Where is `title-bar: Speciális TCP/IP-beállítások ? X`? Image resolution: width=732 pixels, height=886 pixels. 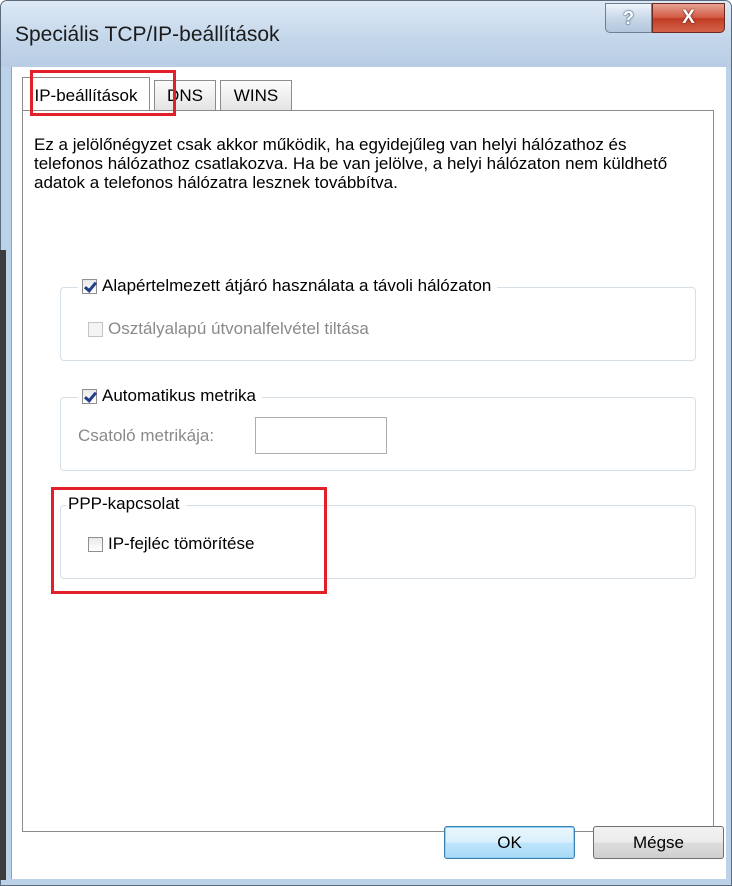 title-bar: Speciális TCP/IP-beállítások ? X is located at coordinates (366, 34).